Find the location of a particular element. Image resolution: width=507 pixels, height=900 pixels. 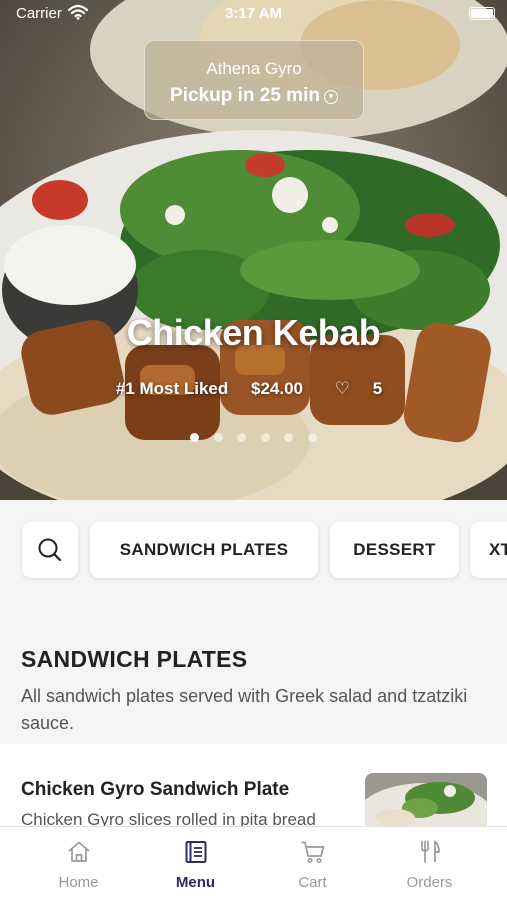

tab-cart: Cart is located at coordinates (312, 863).